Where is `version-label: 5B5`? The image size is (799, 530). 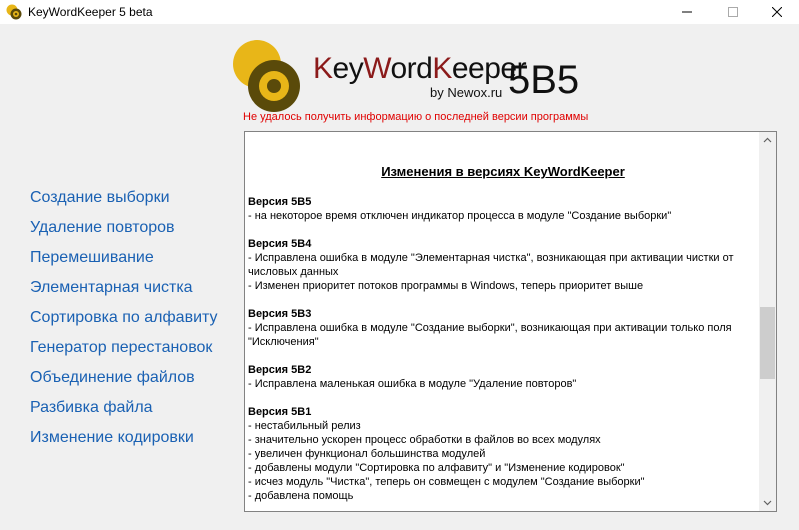 version-label: 5B5 is located at coordinates (544, 80).